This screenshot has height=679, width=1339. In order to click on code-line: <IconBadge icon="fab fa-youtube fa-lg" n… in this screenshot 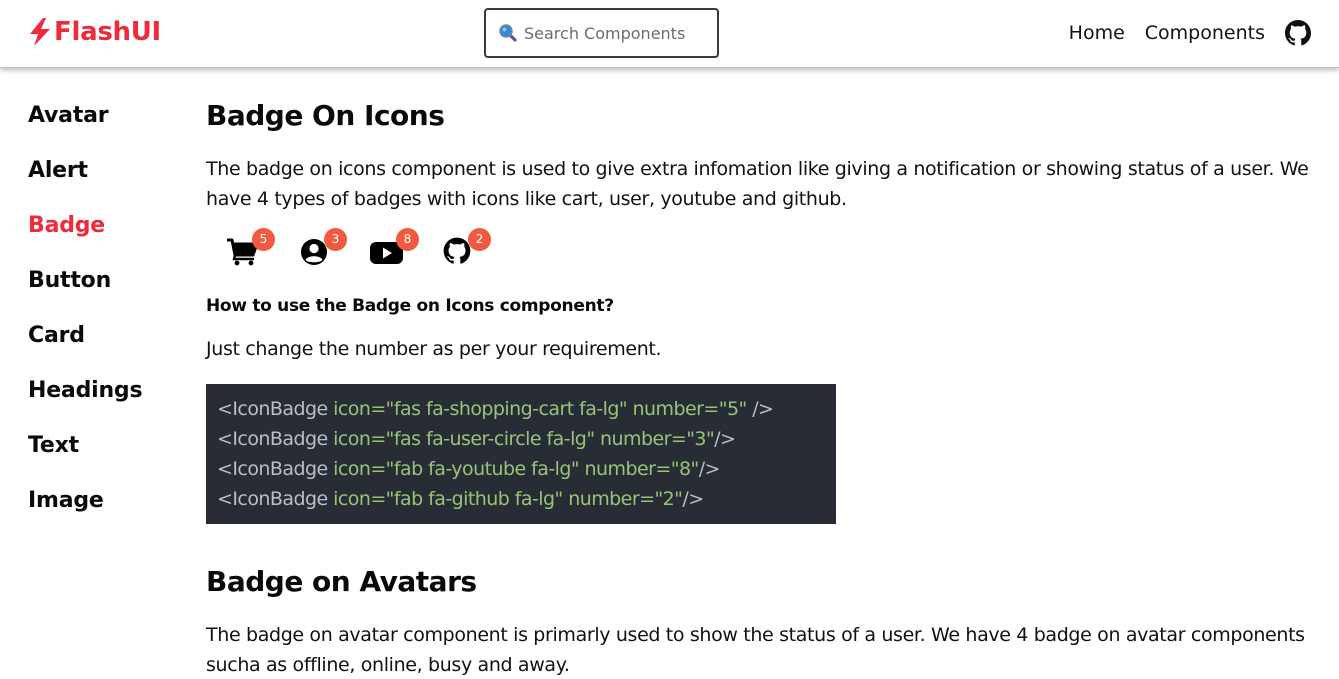, I will do `click(526, 469)`.